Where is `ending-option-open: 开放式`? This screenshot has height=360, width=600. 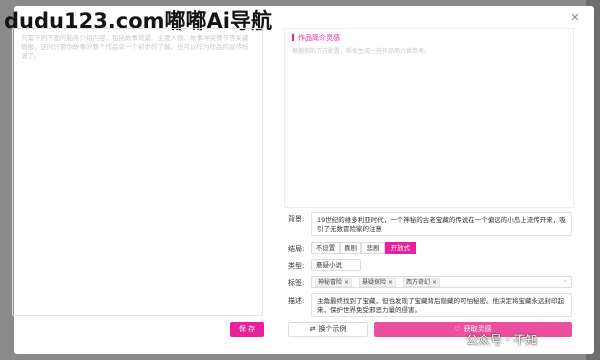 ending-option-open: 开放式 is located at coordinates (400, 248).